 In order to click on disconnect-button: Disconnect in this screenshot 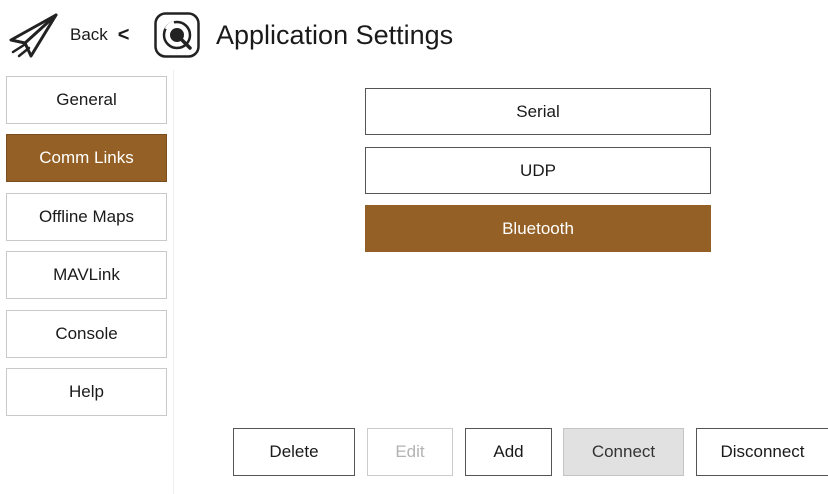, I will do `click(762, 452)`.